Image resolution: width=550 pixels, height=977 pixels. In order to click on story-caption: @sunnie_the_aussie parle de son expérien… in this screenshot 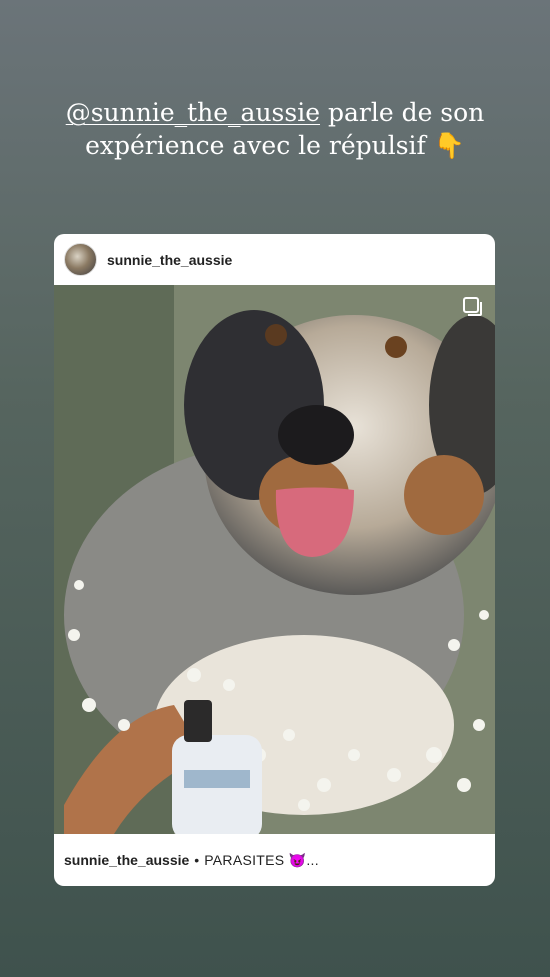, I will do `click(275, 129)`.